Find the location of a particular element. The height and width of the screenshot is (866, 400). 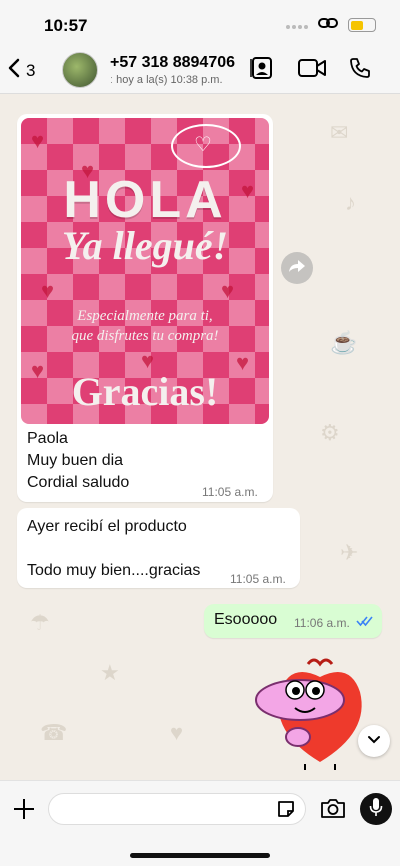

image-text-hola: HOLA is located at coordinates (145, 200).